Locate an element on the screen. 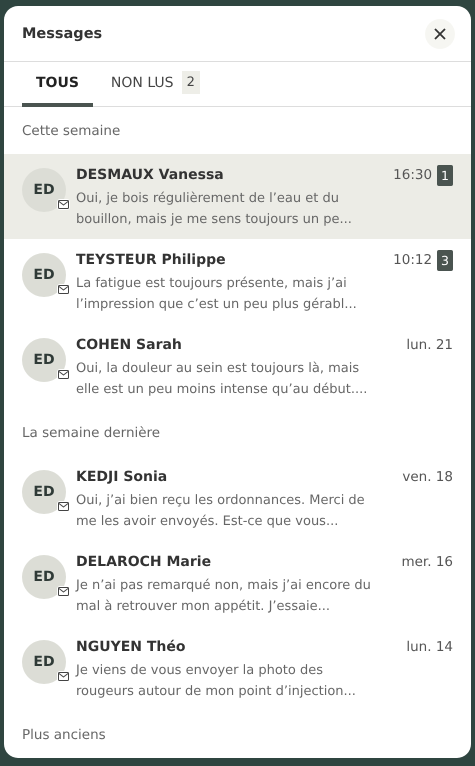  message-time: ven. 18 is located at coordinates (427, 477).